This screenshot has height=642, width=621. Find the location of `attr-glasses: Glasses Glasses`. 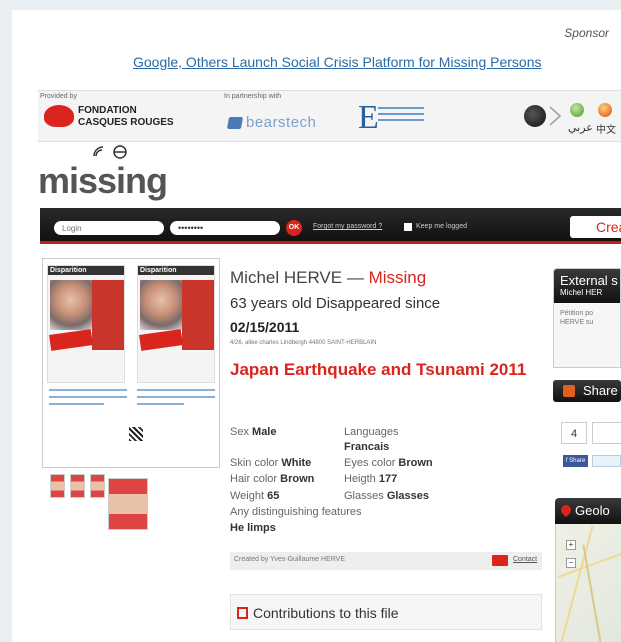

attr-glasses: Glasses Glasses is located at coordinates (387, 496).